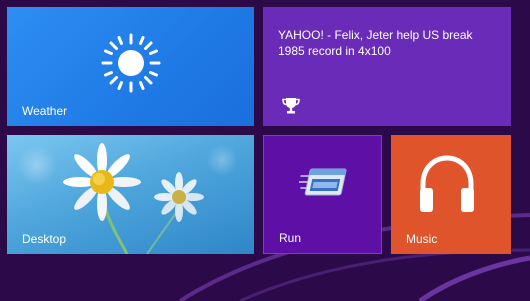  I want to click on desktop-tile-label: Desktop, so click(44, 239).